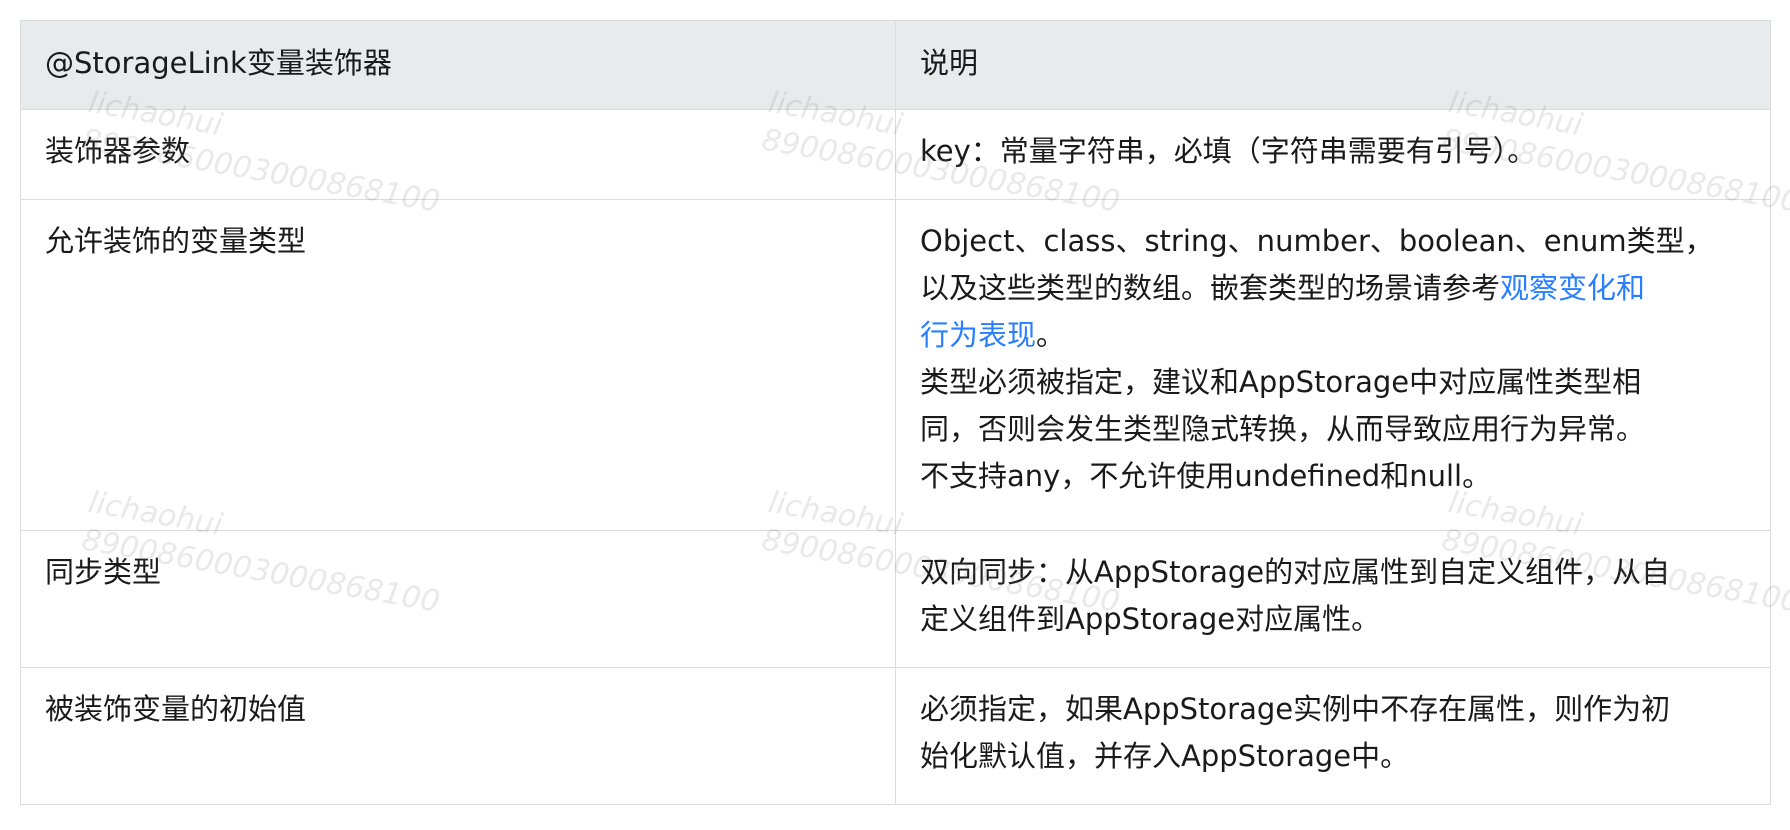 The image size is (1790, 830). Describe the element at coordinates (1283, 429) in the screenshot. I see `desc-text-line: 同，否则会发生类型隐式转换，从而导致应用行为异常。` at that location.